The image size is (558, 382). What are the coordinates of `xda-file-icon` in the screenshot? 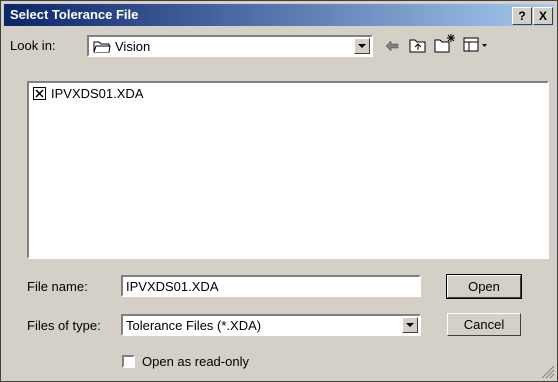 It's located at (39, 93).